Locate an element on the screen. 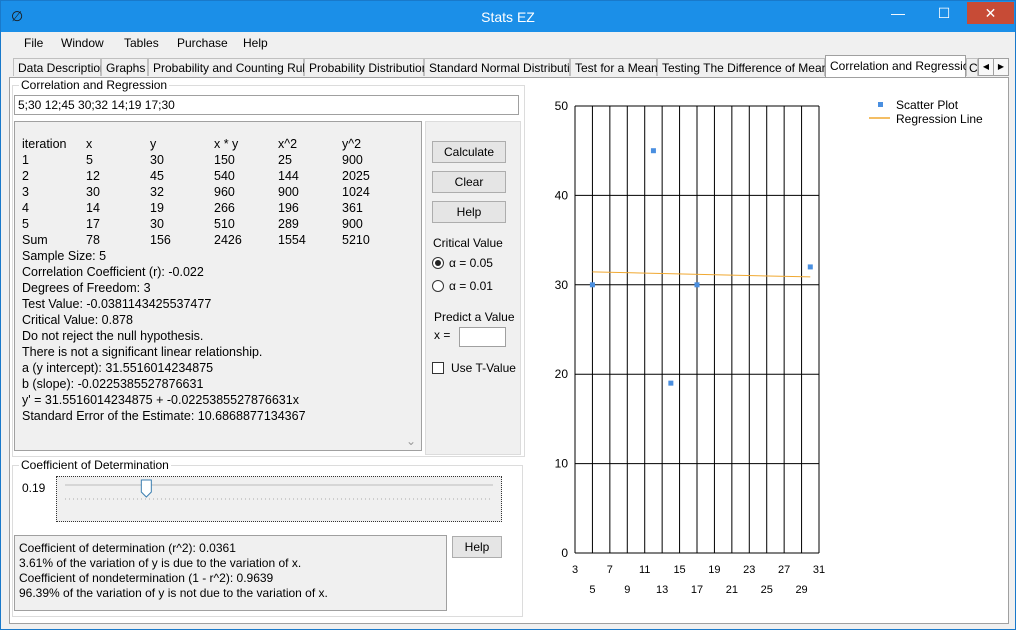  menu-help: Help is located at coordinates (255, 43).